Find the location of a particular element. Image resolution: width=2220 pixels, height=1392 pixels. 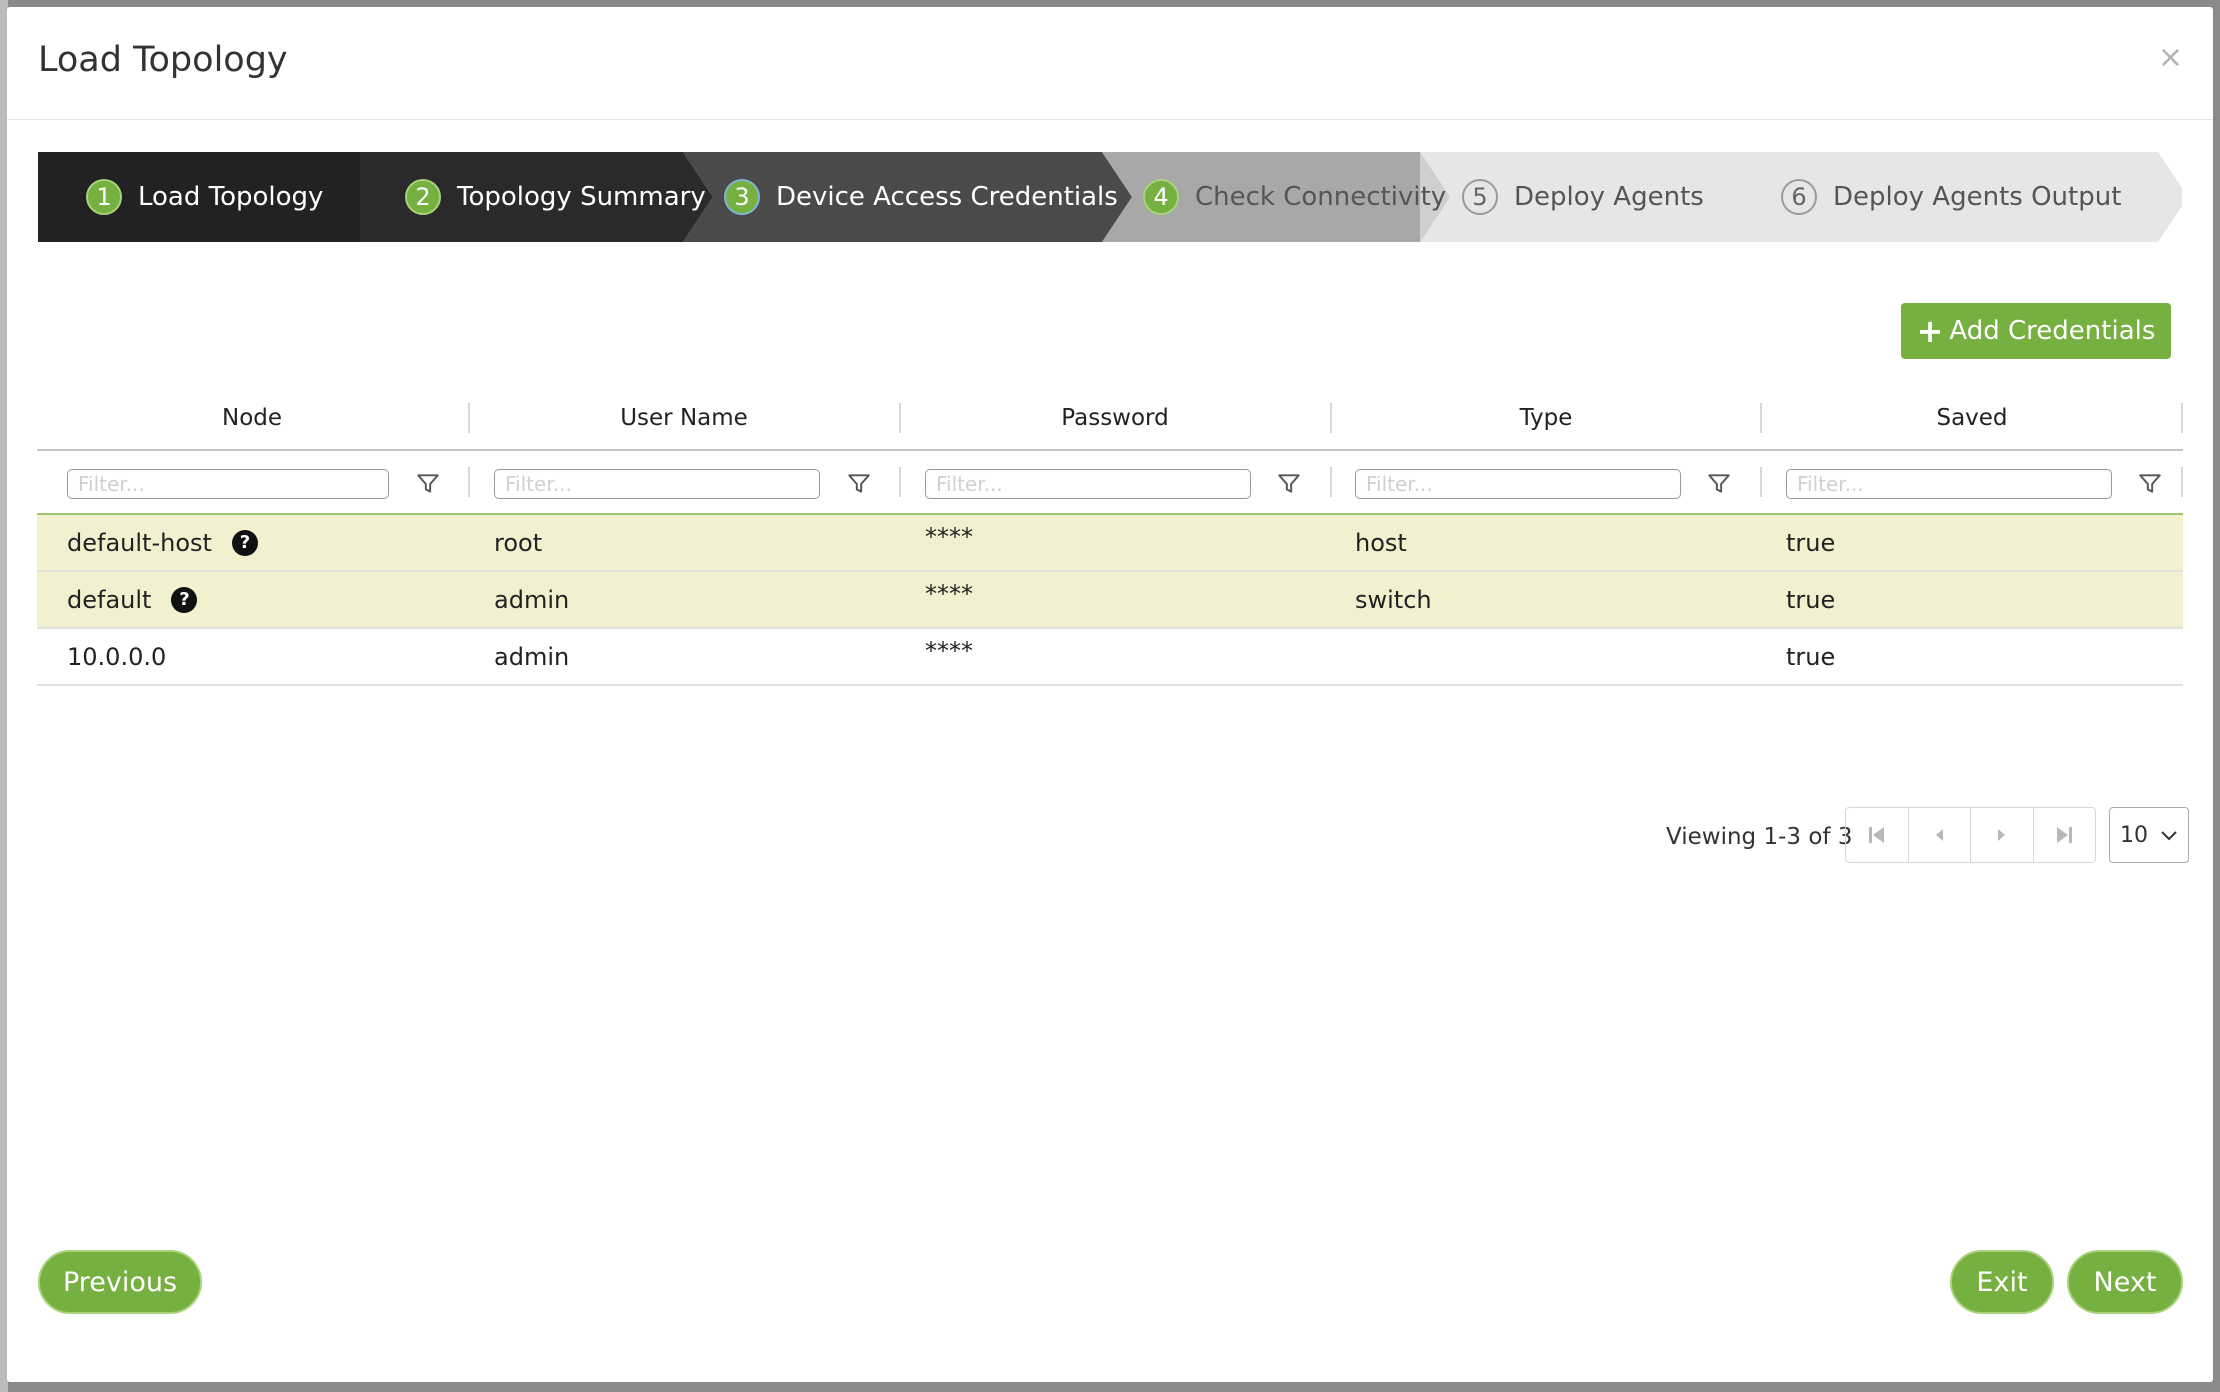

exit-button: Exit is located at coordinates (2002, 1282).